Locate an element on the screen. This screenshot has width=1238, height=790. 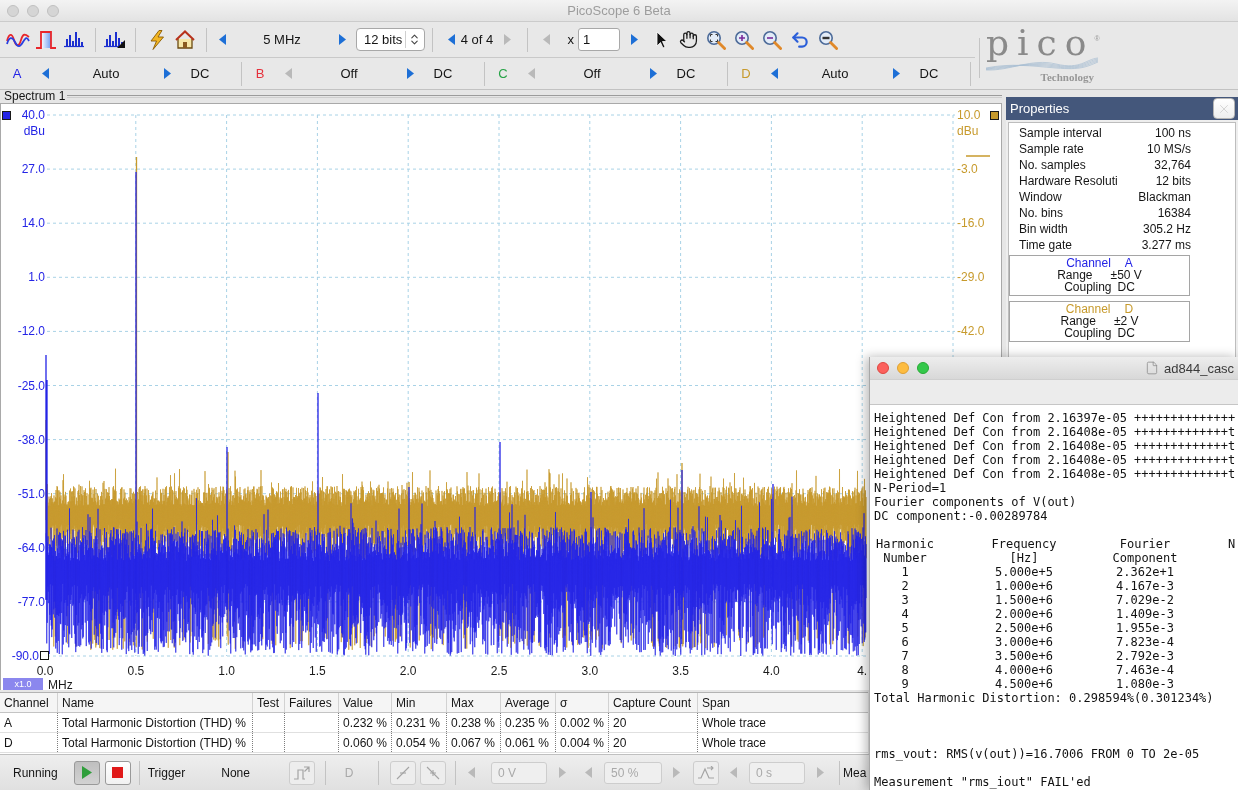
square-wave-icon is located at coordinates (46, 39).